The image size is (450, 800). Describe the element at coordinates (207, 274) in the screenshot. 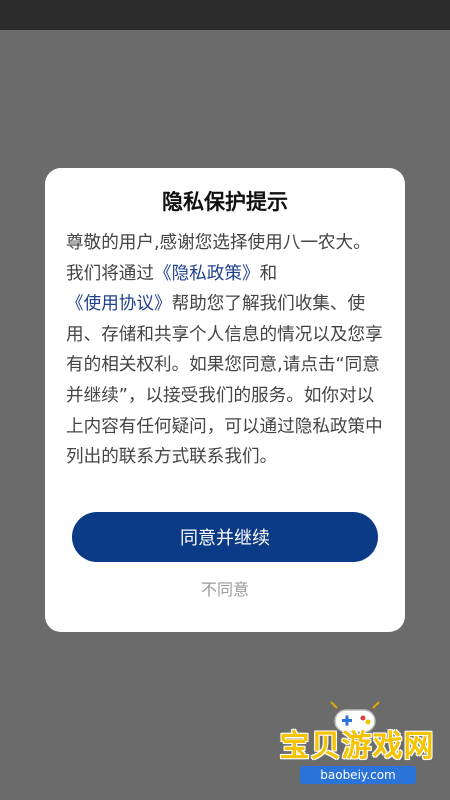

I see `privacy-policy-link: 《隐私政策》` at that location.